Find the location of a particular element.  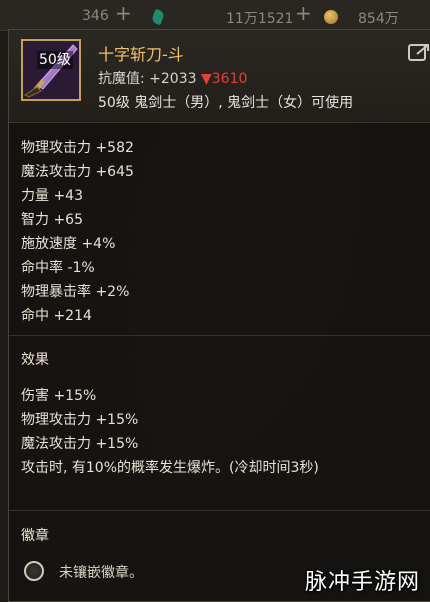

add-currency-2-button: + is located at coordinates (303, 13).